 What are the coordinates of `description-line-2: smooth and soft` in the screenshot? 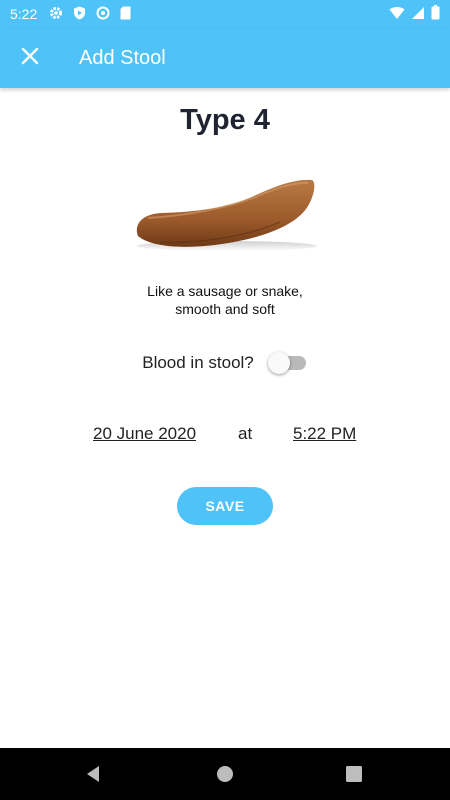 It's located at (225, 309).